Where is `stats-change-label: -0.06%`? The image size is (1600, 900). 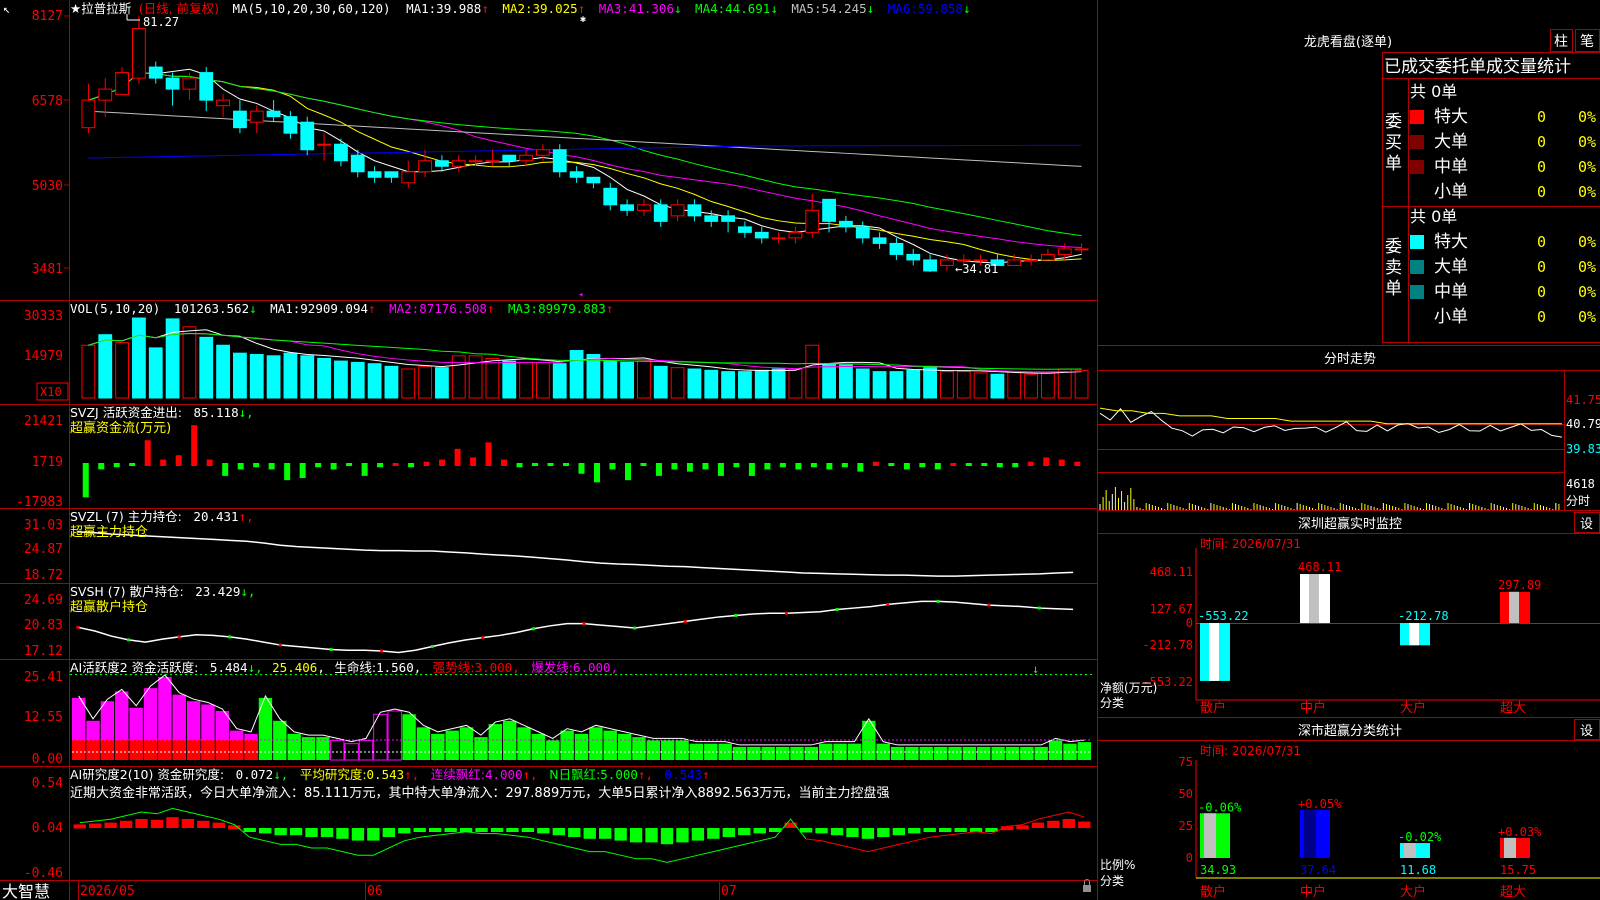
stats-change-label: -0.06% is located at coordinates (1220, 807).